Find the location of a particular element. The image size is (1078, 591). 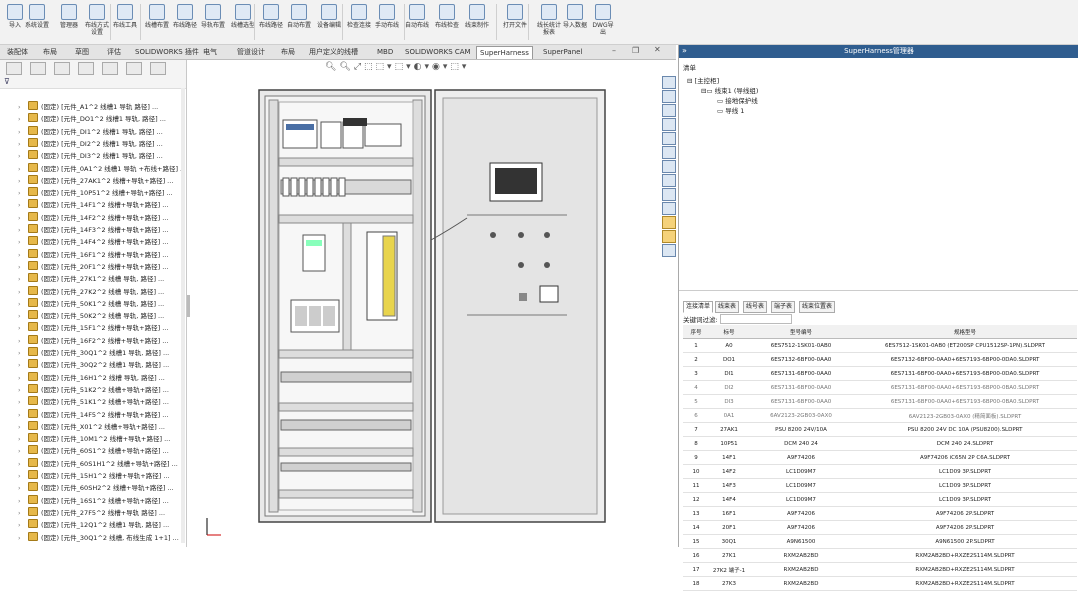

command-tab: 管道设计 is located at coordinates (251, 52).